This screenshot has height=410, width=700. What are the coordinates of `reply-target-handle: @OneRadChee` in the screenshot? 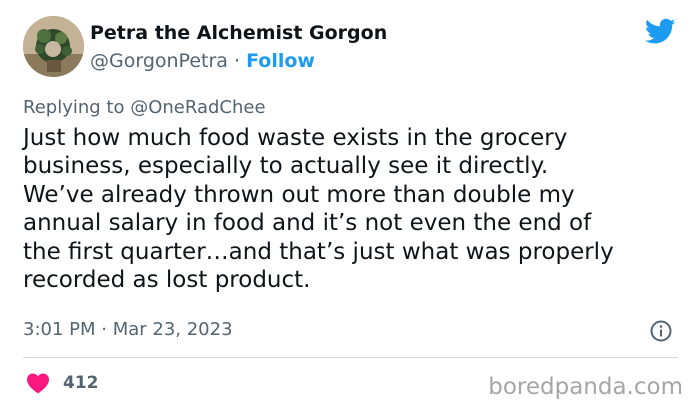 It's located at (197, 107).